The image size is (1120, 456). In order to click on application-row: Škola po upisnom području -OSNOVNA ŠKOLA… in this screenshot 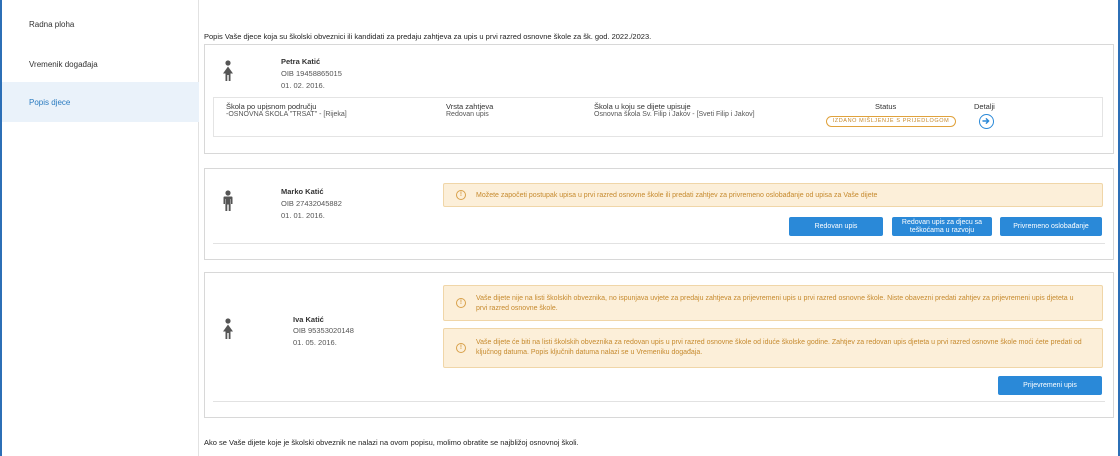, I will do `click(658, 117)`.